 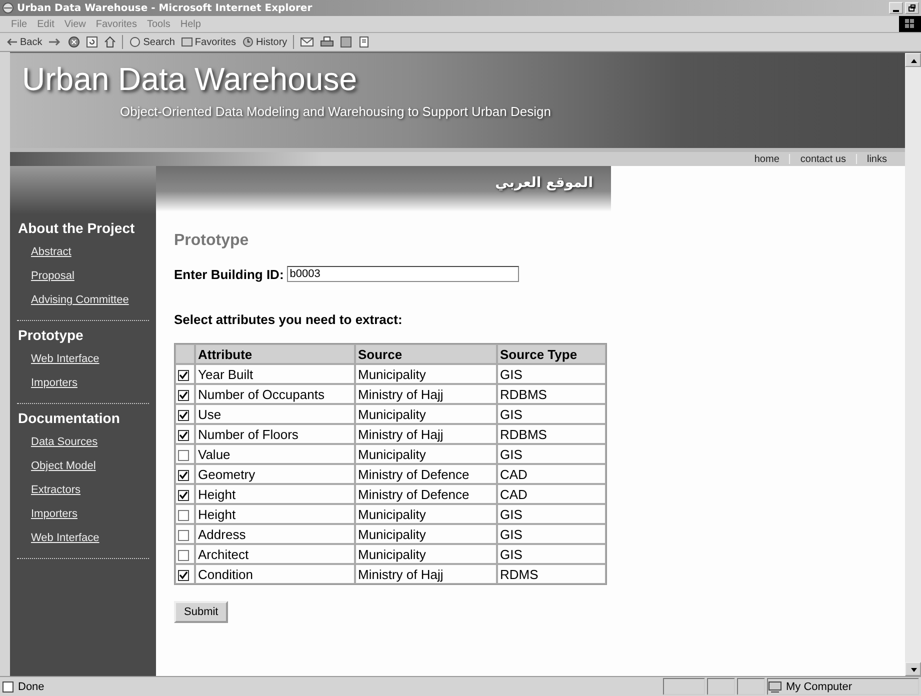 What do you see at coordinates (69, 419) in the screenshot?
I see `sidebar-heading: Documentation` at bounding box center [69, 419].